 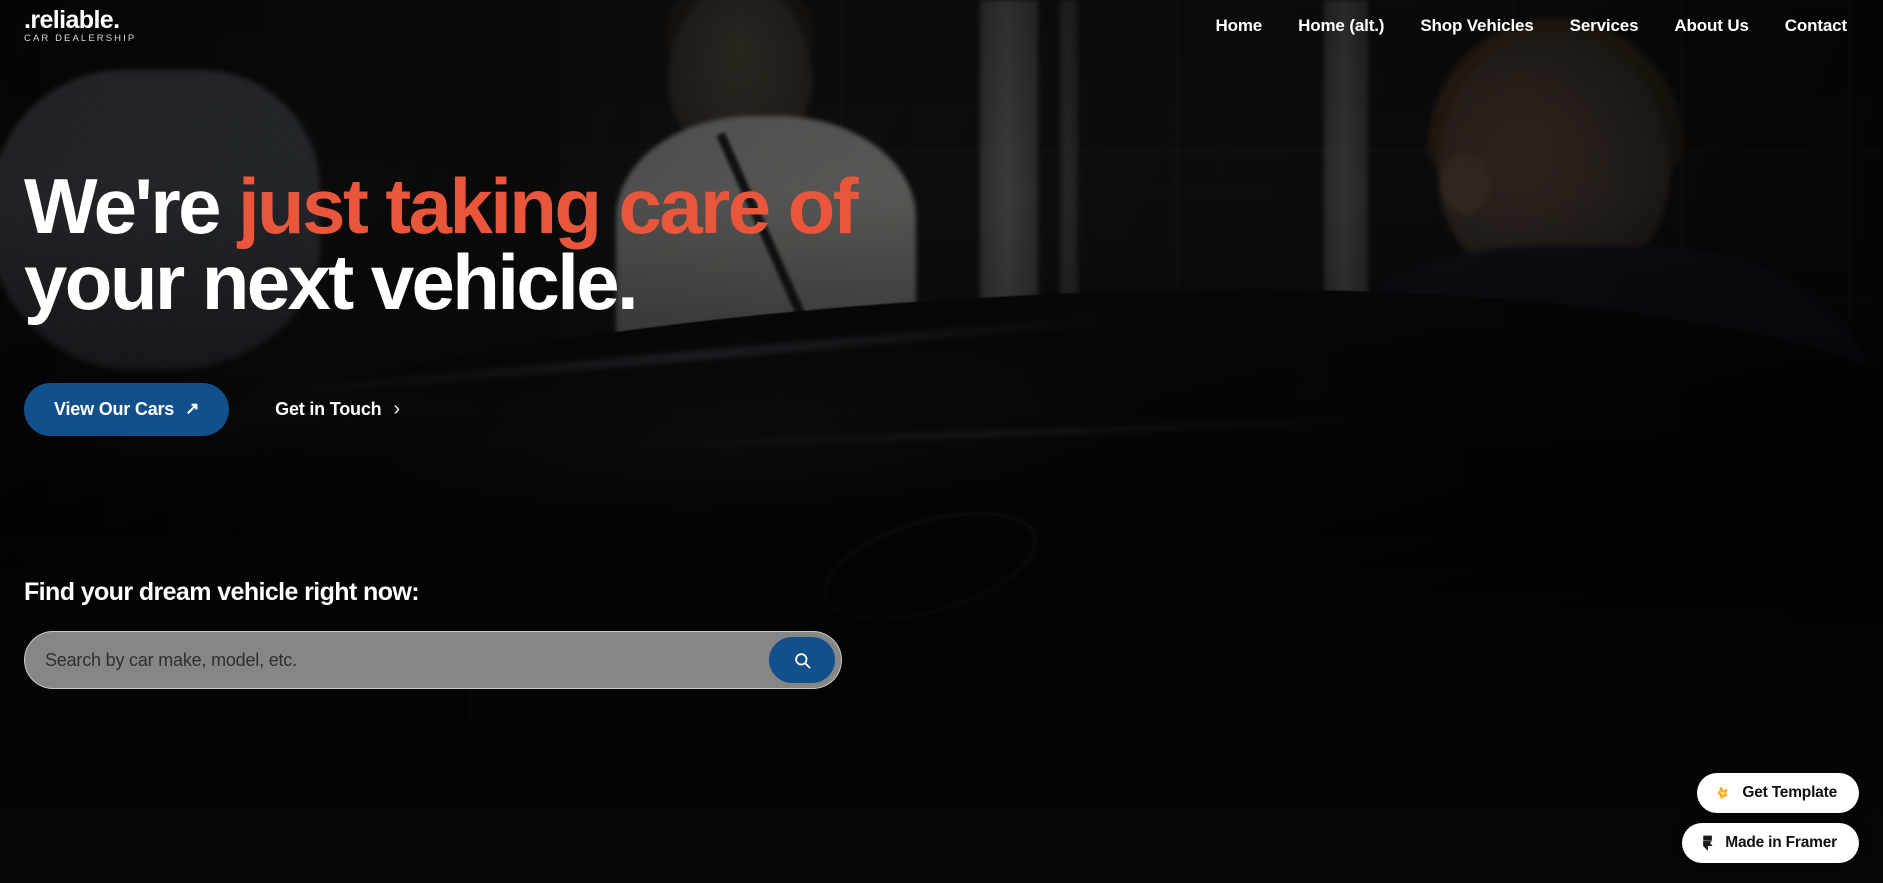 I want to click on search-section-title: Find your dream vehicle right now:, so click(x=222, y=592).